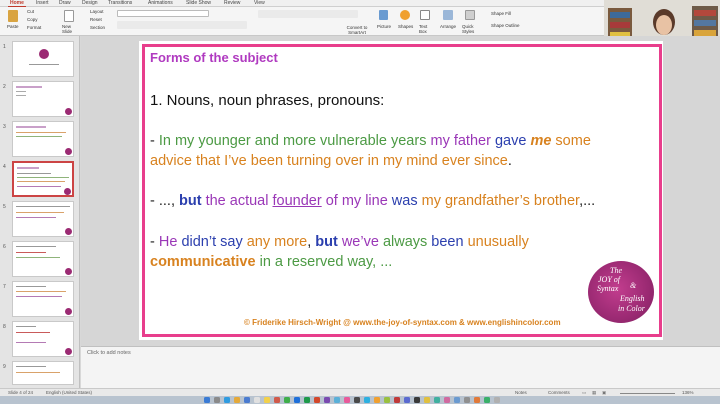  Describe the element at coordinates (287, 400) in the screenshot. I see `messages-icon` at that location.